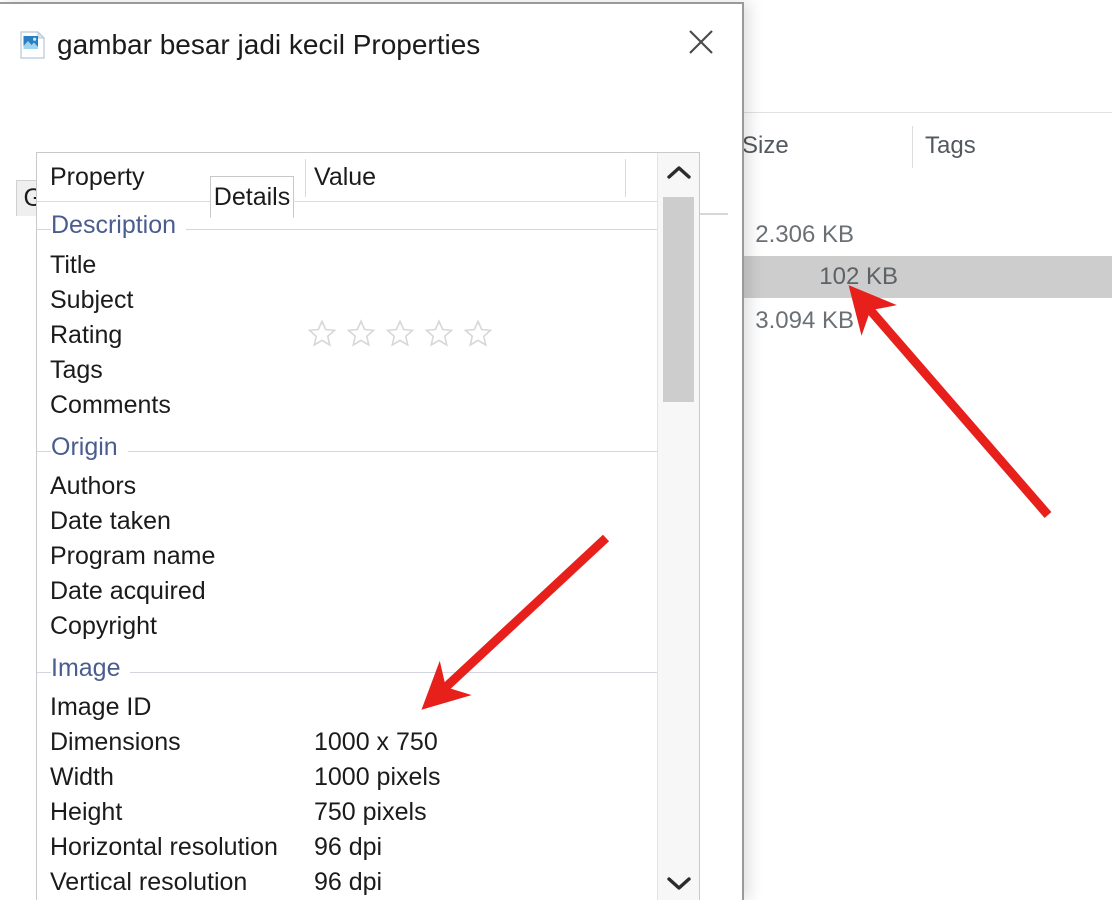 The width and height of the screenshot is (1112, 900). Describe the element at coordinates (858, 276) in the screenshot. I see `file-size-cell: 102 KB` at that location.